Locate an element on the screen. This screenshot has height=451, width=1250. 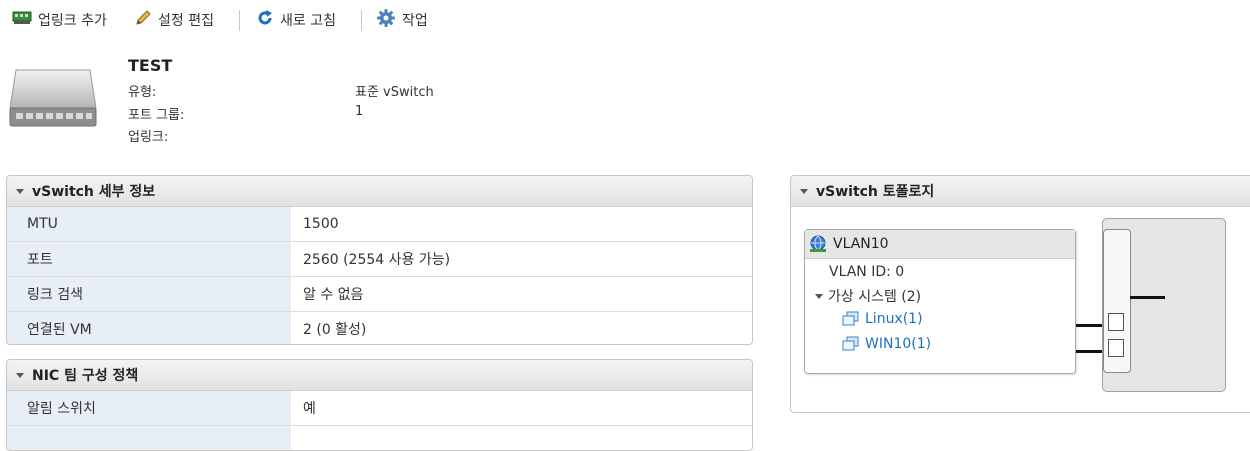
portgroup-name: VLAN10 is located at coordinates (861, 244).